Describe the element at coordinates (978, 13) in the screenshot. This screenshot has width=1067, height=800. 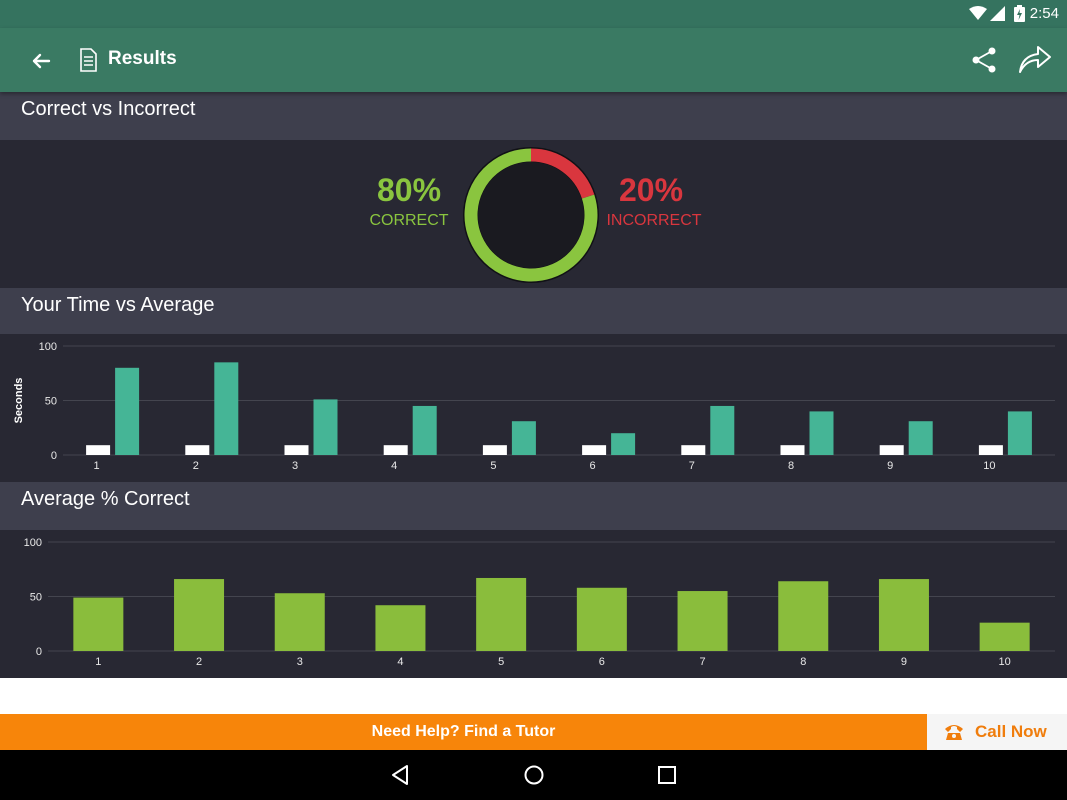
I see `wifi-icon` at that location.